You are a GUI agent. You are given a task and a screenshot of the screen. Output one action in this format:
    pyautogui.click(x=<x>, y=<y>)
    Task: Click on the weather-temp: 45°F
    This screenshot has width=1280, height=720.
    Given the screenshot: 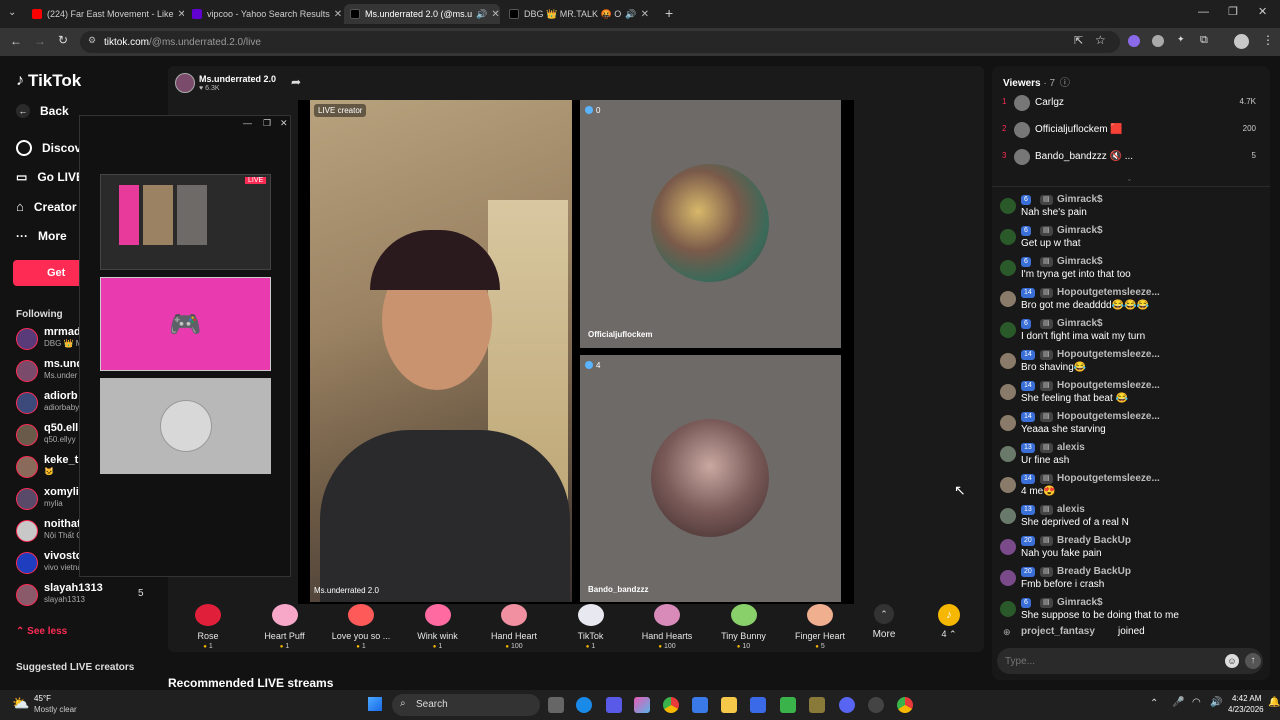 What is the action you would take?
    pyautogui.click(x=42, y=698)
    